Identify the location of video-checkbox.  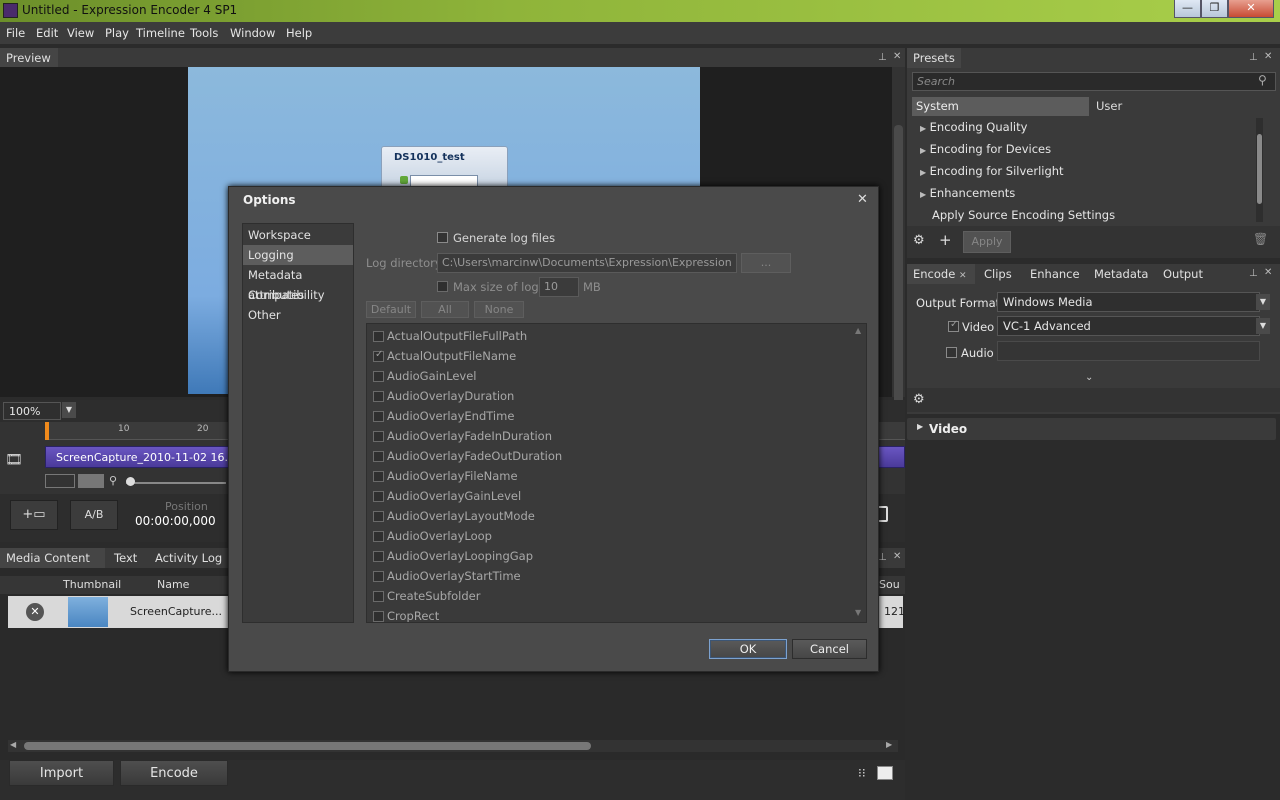
(953, 325).